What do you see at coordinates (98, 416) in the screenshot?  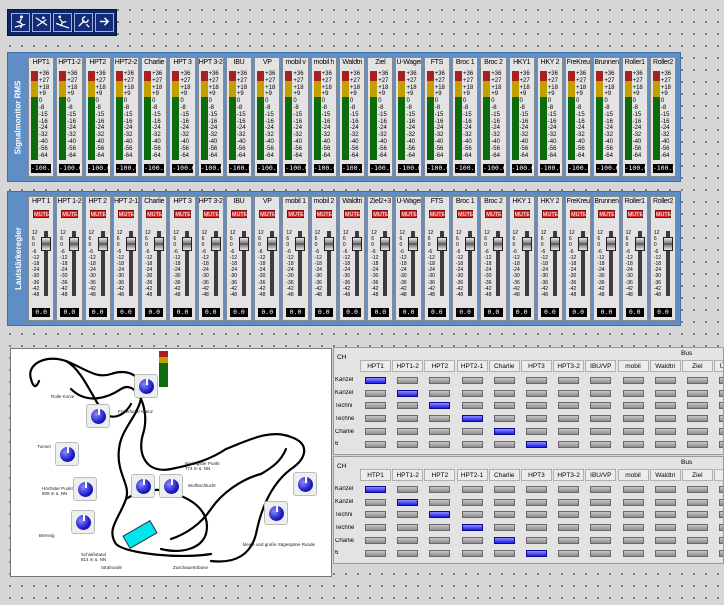 I see `volume-knob-frankfurter` at bounding box center [98, 416].